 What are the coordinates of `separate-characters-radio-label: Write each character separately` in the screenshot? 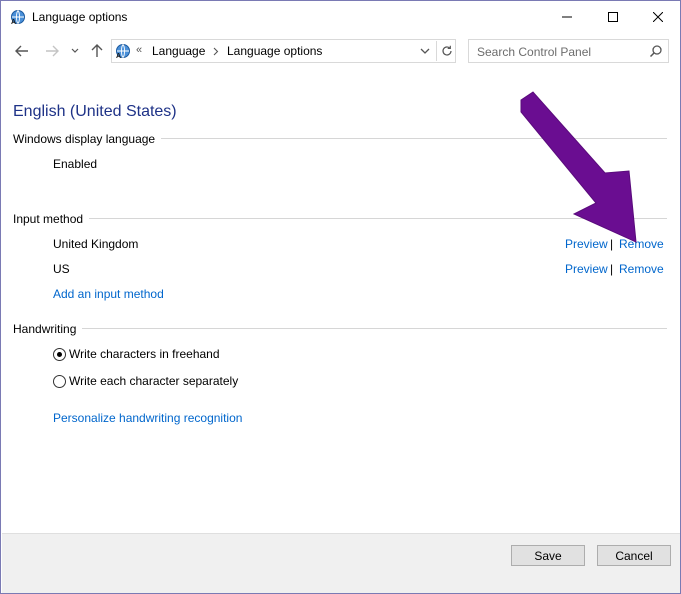 It's located at (153, 381).